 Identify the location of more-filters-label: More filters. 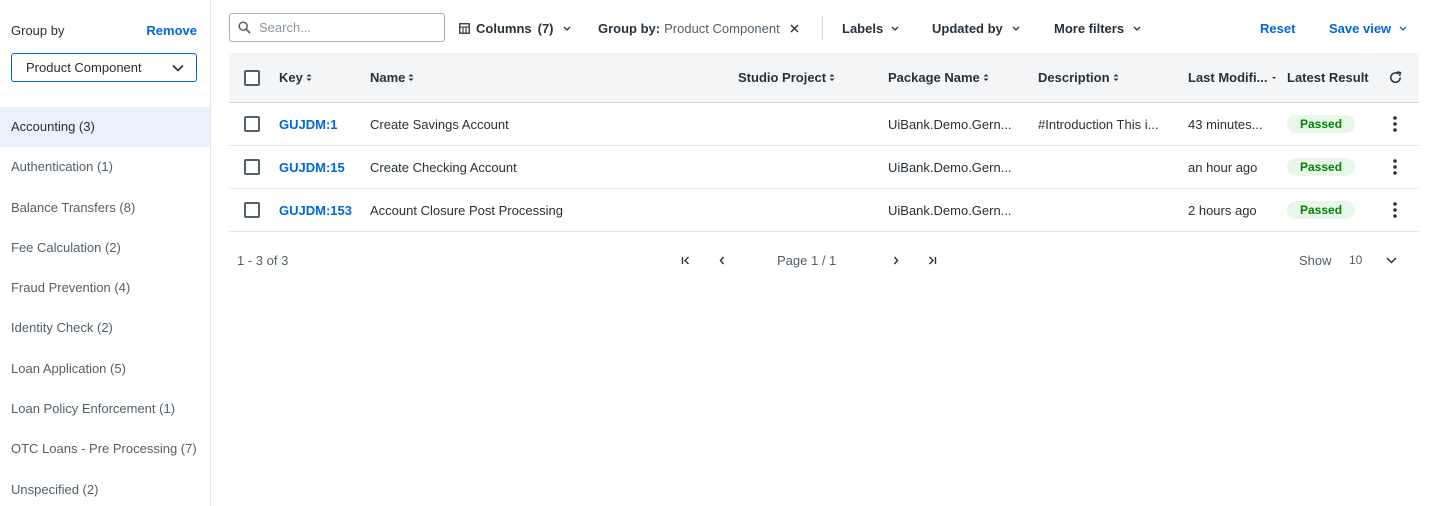
(1089, 28).